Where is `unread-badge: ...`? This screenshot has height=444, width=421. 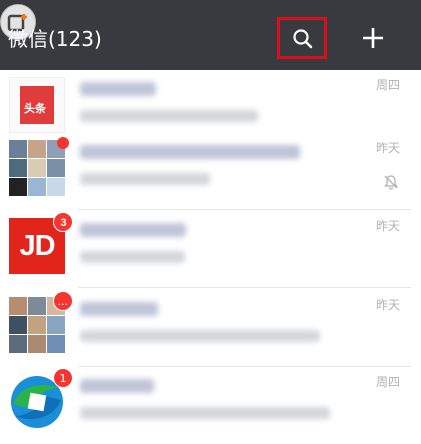
unread-badge: ... is located at coordinates (62, 301).